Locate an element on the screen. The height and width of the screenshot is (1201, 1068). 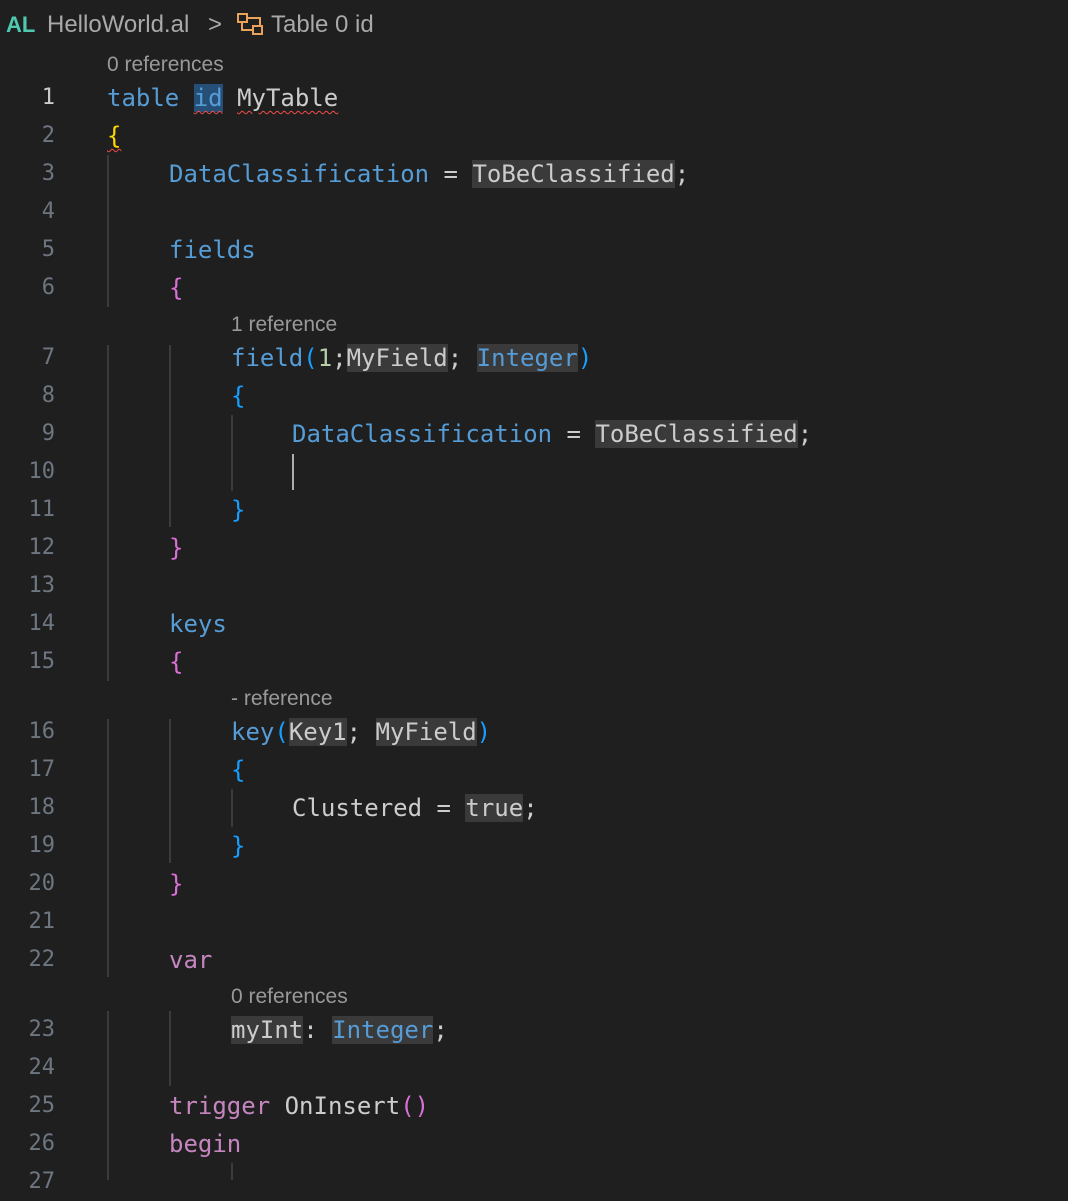
token-identifier: OnInsert is located at coordinates (342, 1106).